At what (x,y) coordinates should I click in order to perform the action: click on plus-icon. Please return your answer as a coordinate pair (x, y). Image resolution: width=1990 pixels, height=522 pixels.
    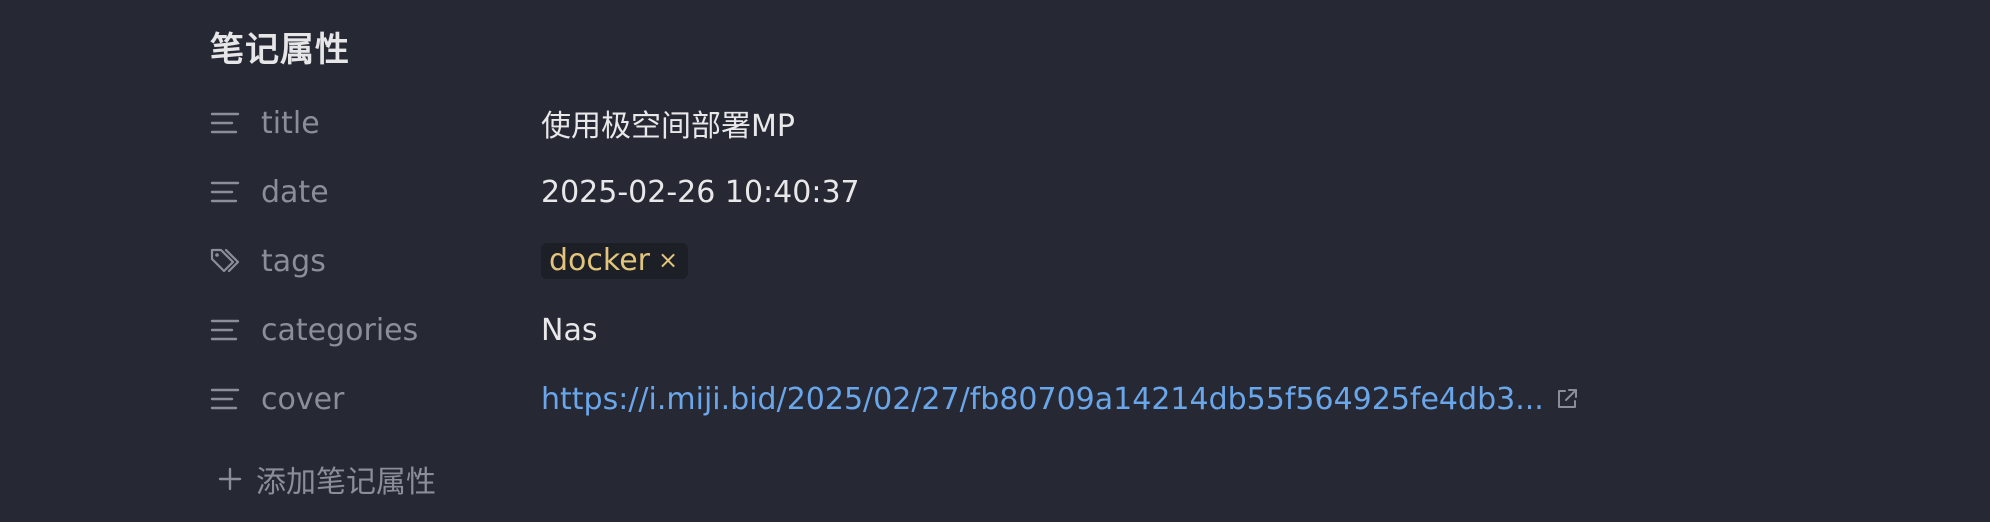
    Looking at the image, I should click on (230, 479).